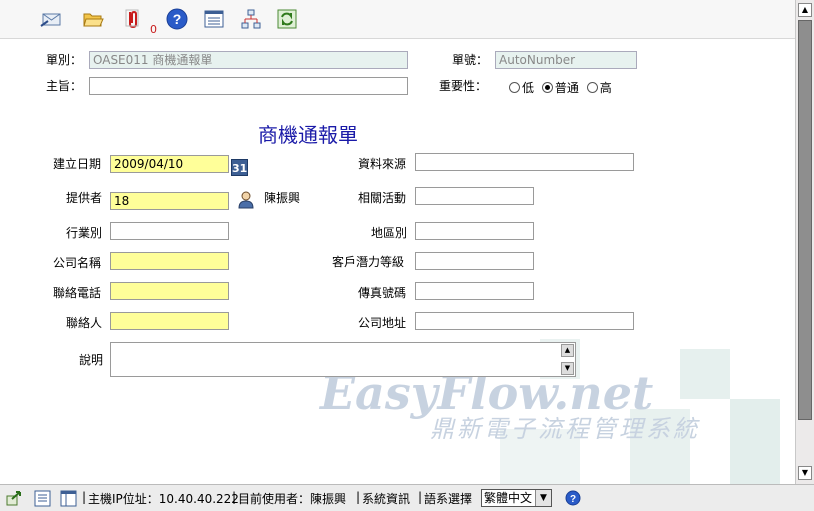 The width and height of the screenshot is (814, 511). What do you see at coordinates (448, 499) in the screenshot?
I see `language-label: 語系選擇` at bounding box center [448, 499].